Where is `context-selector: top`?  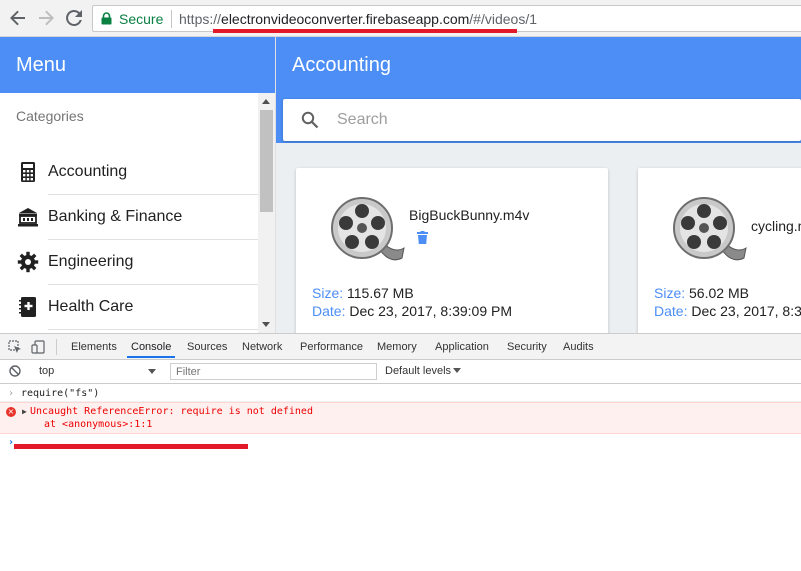 context-selector: top is located at coordinates (46, 371).